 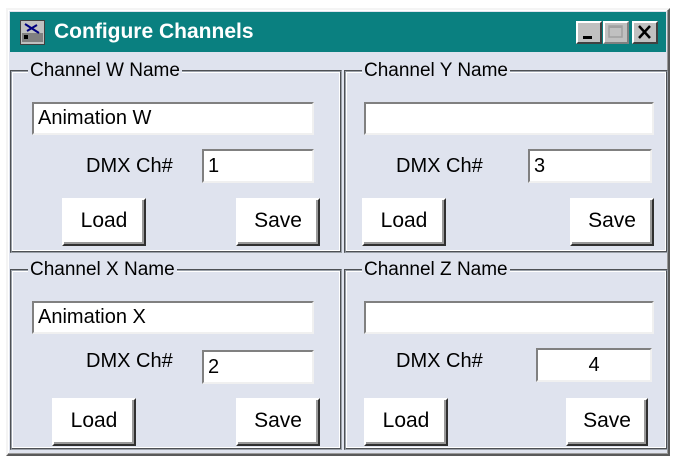 What do you see at coordinates (258, 166) in the screenshot?
I see `channel-w-dmx-input: 1` at bounding box center [258, 166].